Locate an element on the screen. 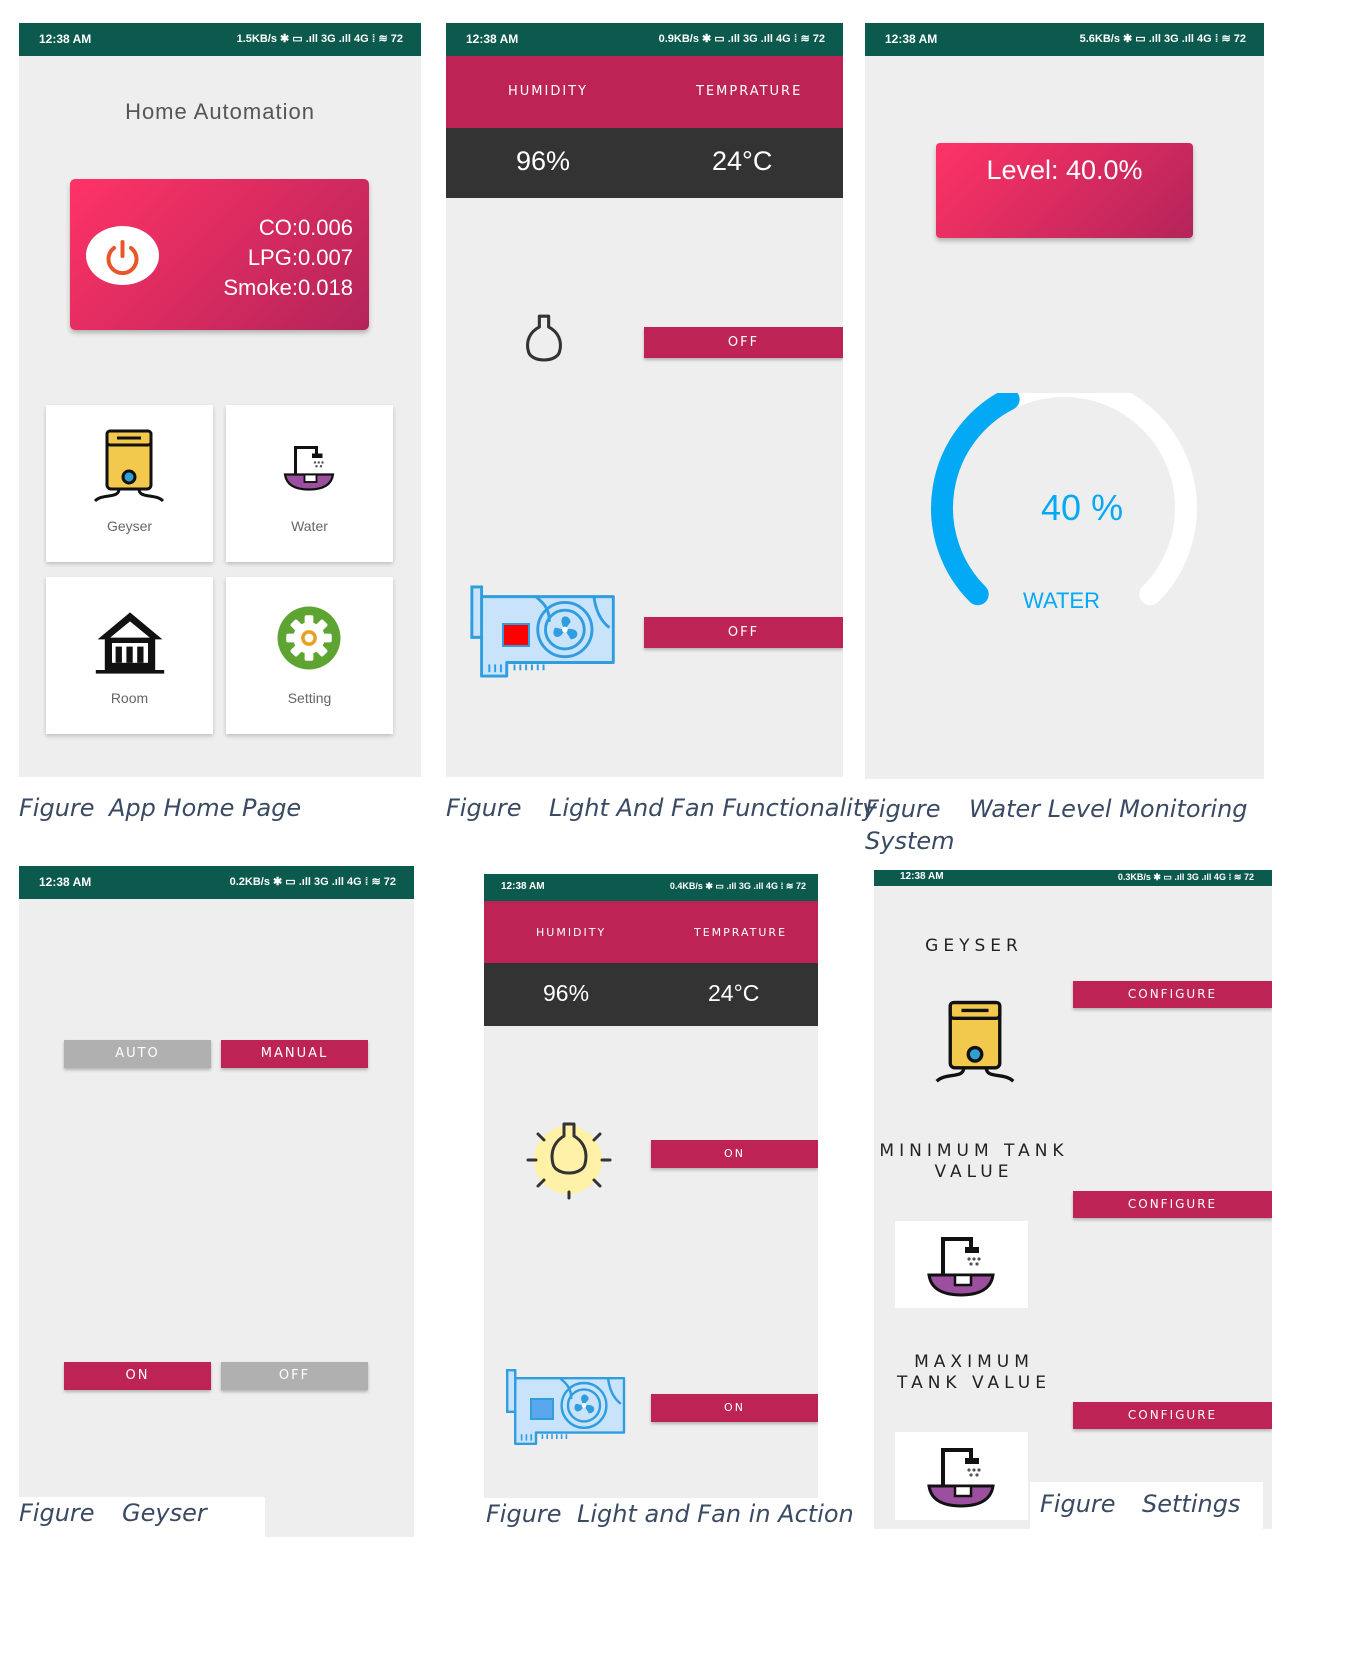 Image resolution: width=1363 pixels, height=1661 pixels. caption-text-line2: System is located at coordinates (910, 841).